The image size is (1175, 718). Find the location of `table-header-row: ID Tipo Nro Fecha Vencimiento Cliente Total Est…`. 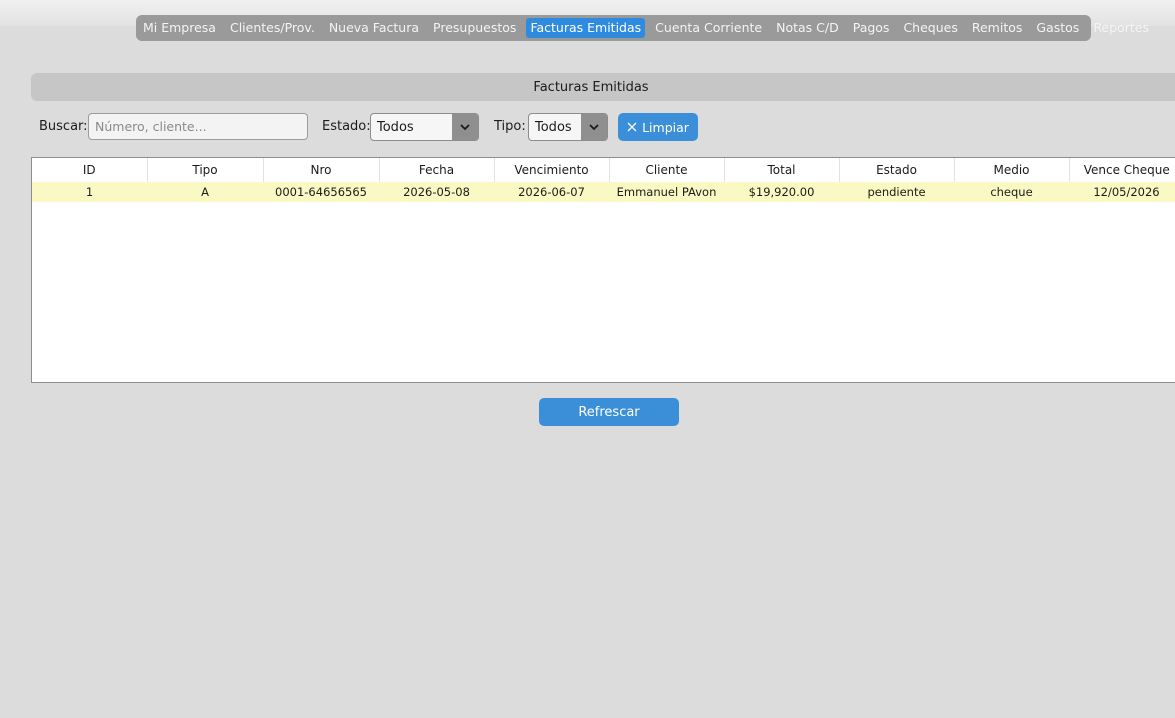

table-header-row: ID Tipo Nro Fecha Vencimiento Cliente Total Est… is located at coordinates (603, 170).